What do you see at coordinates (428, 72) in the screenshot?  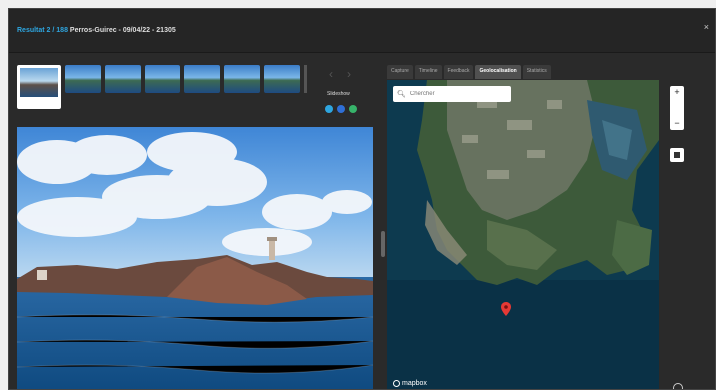 I see `tab-timeline: Timeline` at bounding box center [428, 72].